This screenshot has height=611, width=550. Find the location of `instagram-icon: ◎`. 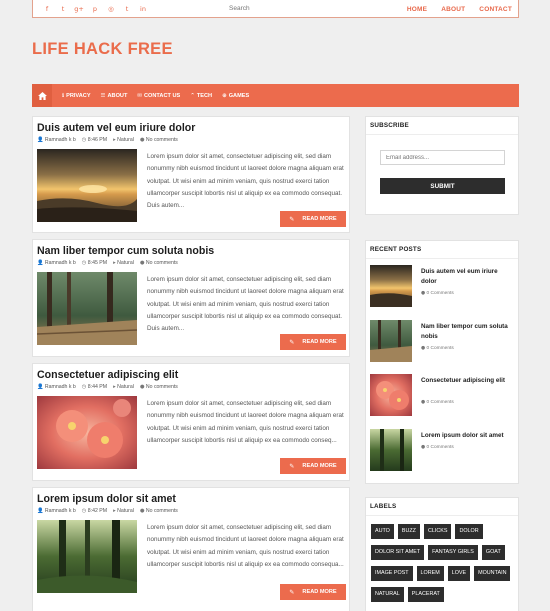

instagram-icon: ◎ is located at coordinates (111, 9).